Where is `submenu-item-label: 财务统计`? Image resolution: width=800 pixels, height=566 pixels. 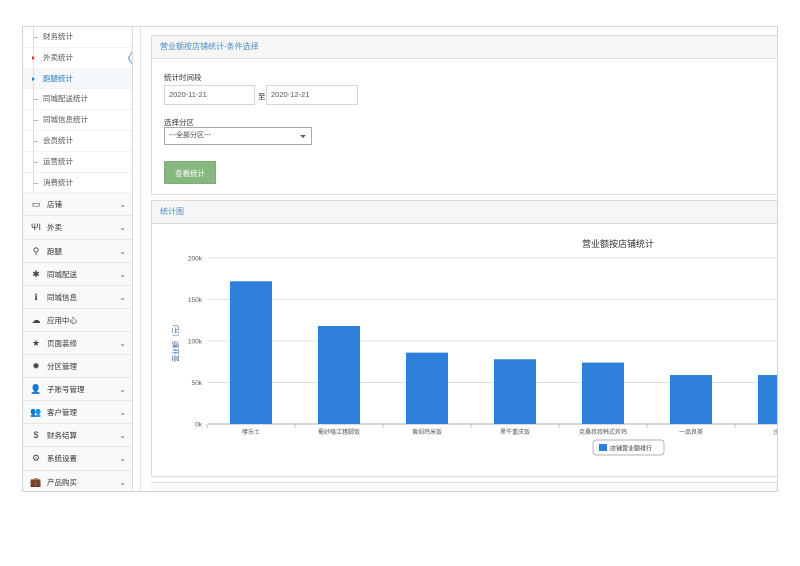 submenu-item-label: 财务统计 is located at coordinates (58, 36).